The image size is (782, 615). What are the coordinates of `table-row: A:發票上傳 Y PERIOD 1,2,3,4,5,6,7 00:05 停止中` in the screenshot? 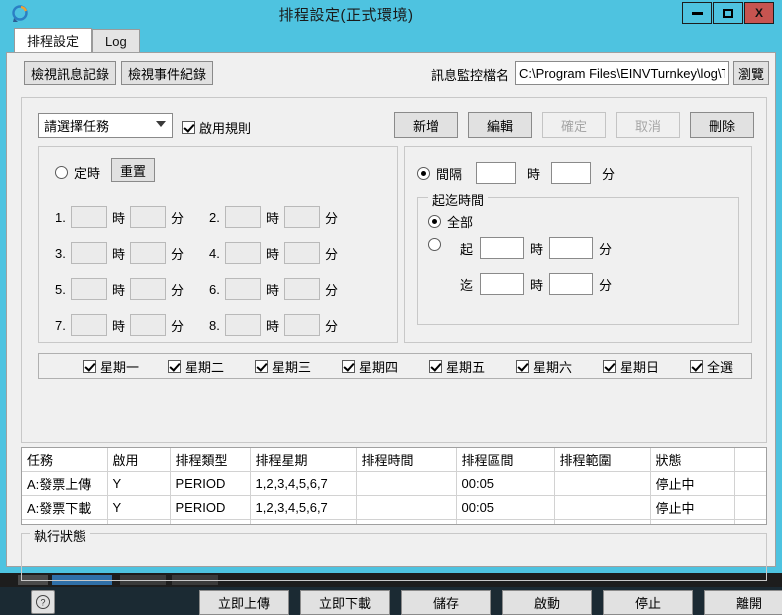 It's located at (394, 483).